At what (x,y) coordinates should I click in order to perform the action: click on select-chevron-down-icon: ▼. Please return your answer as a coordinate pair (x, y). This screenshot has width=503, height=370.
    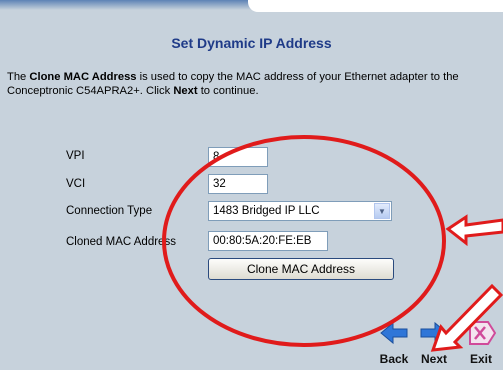
    Looking at the image, I should click on (382, 211).